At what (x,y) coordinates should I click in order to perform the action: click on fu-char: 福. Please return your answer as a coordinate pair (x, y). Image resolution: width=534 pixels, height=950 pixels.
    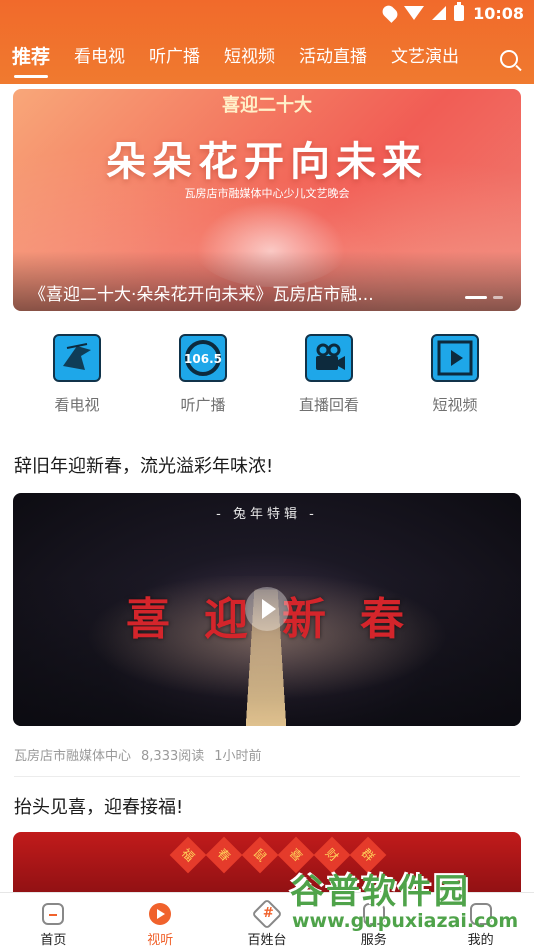
    Looking at the image, I should click on (188, 855).